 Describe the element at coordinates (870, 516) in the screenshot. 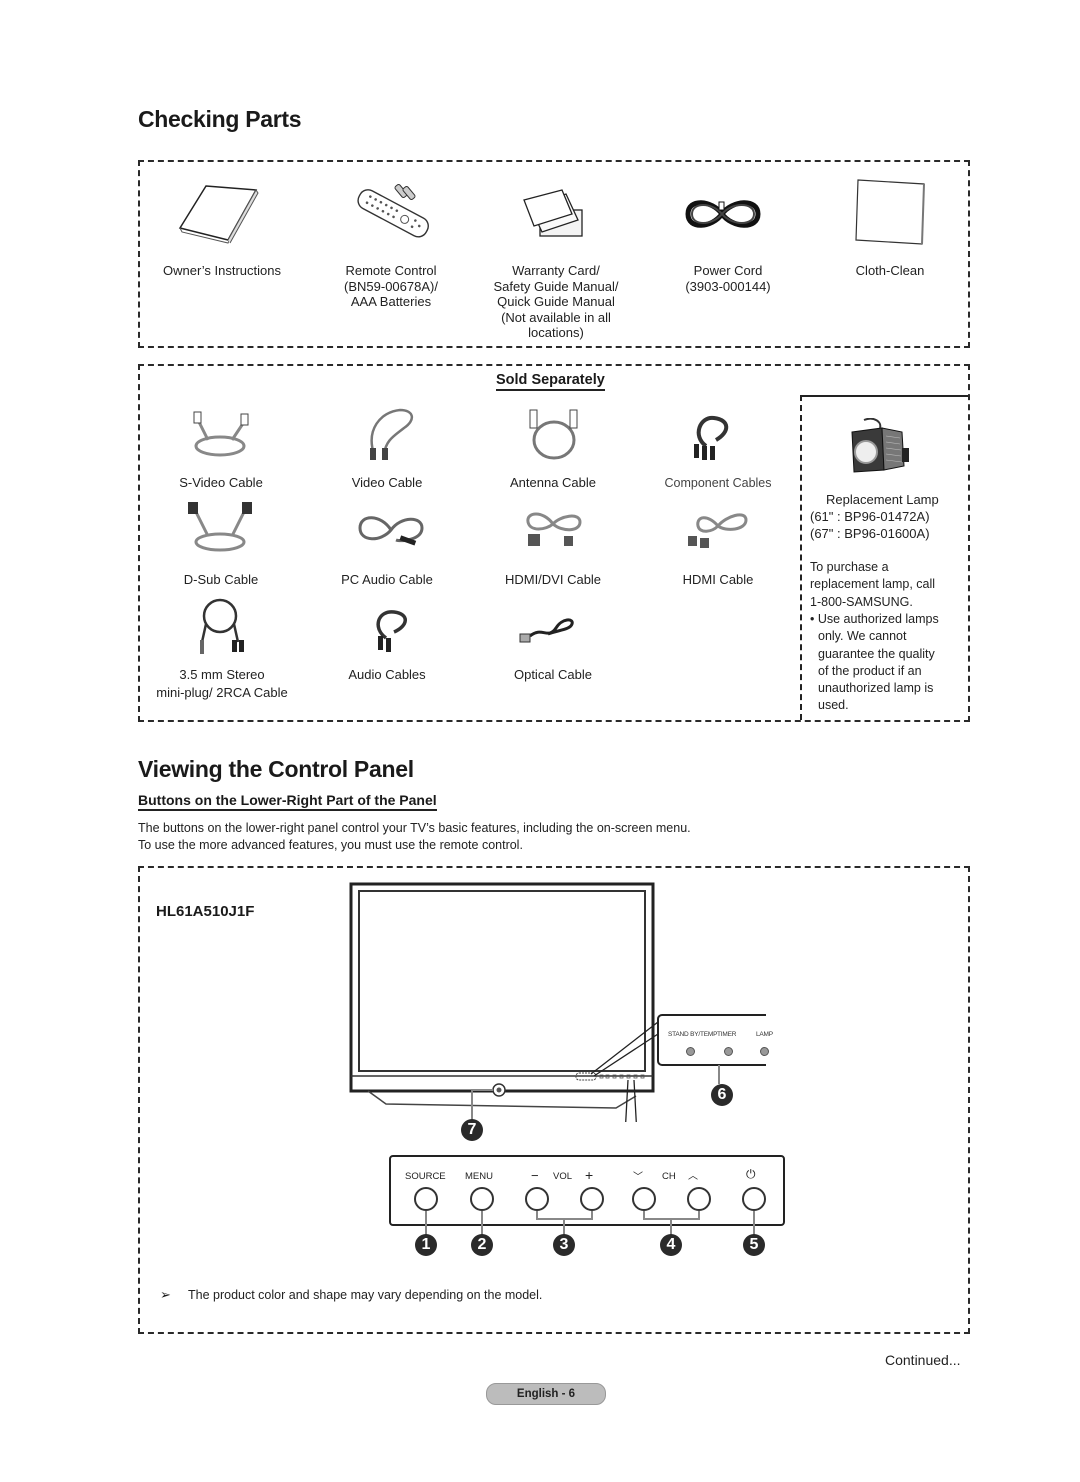

I see `replacement-lamp-part-61: (61" : BP96-01472A)` at that location.